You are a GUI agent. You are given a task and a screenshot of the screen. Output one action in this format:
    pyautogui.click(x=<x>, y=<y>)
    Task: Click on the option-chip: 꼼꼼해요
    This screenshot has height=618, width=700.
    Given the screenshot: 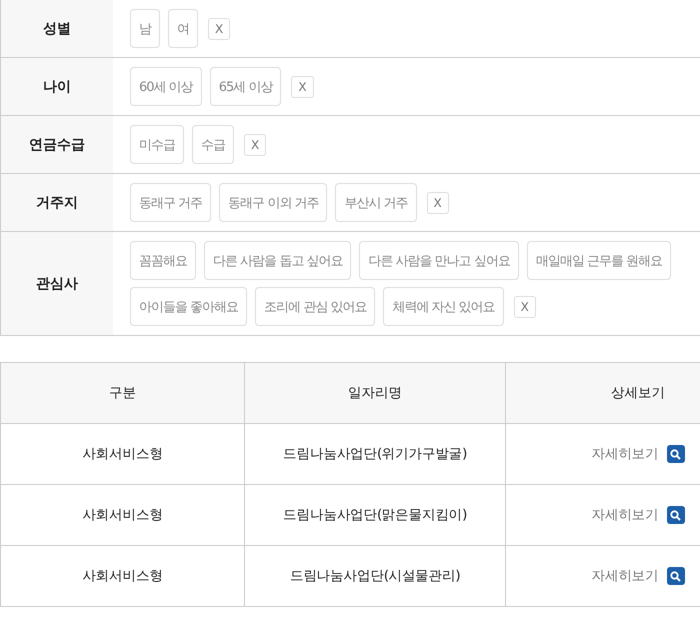 What is the action you would take?
    pyautogui.click(x=163, y=260)
    